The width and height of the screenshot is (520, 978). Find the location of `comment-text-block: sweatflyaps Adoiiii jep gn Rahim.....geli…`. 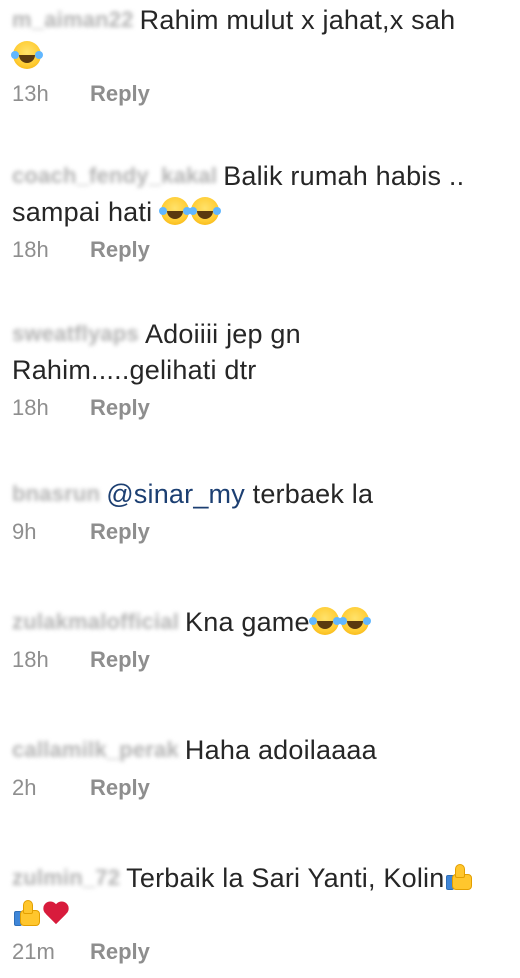

comment-text-block: sweatflyaps Adoiiii jep gn Rahim.....geli… is located at coordinates (262, 352).